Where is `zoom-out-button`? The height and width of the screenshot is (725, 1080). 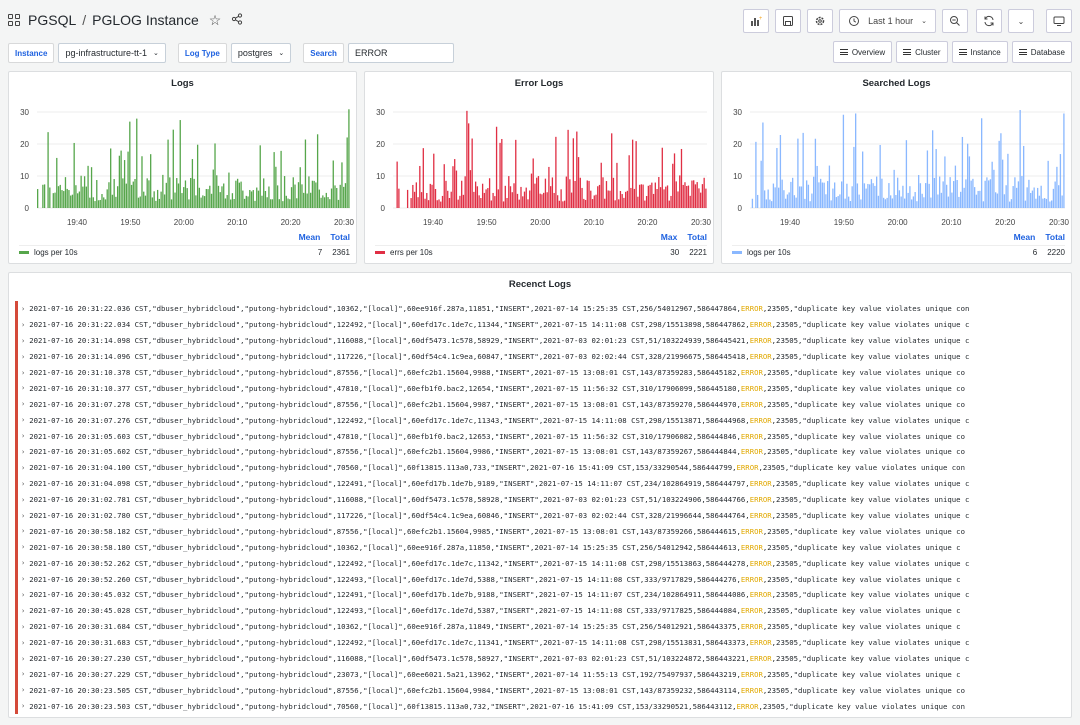 zoom-out-button is located at coordinates (955, 21).